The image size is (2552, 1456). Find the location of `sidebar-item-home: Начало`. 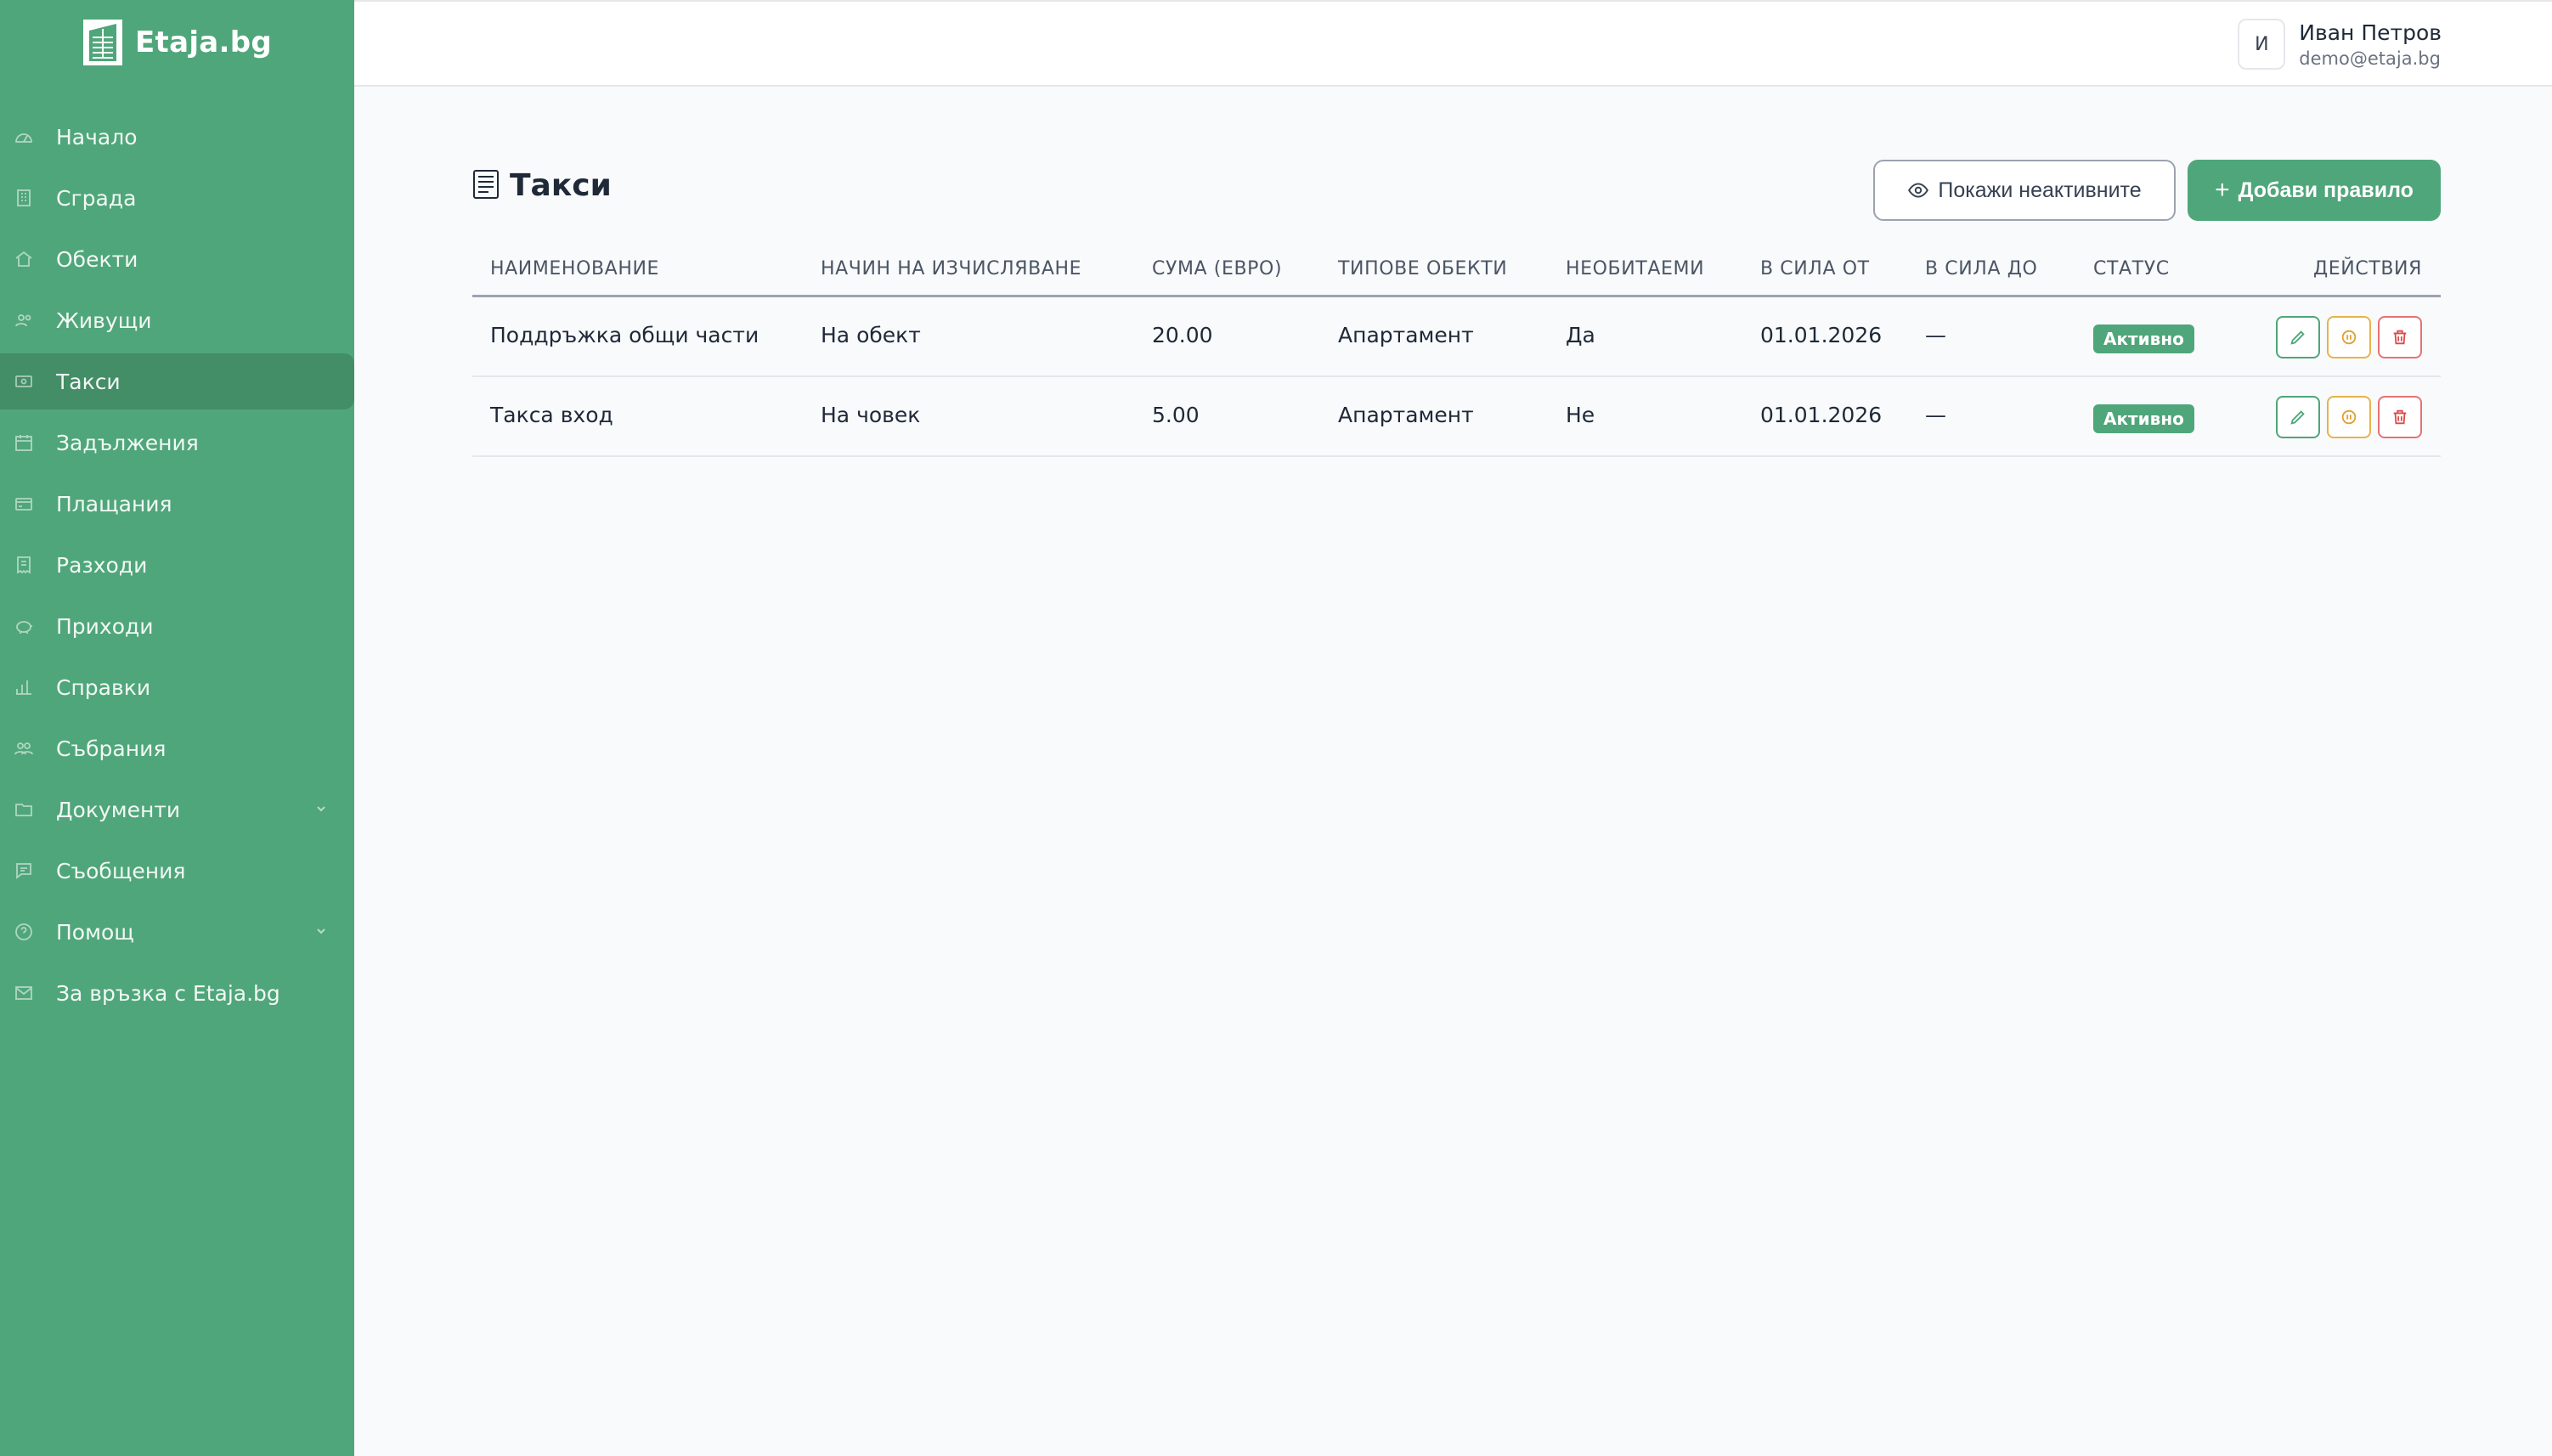

sidebar-item-home: Начало is located at coordinates (177, 137).